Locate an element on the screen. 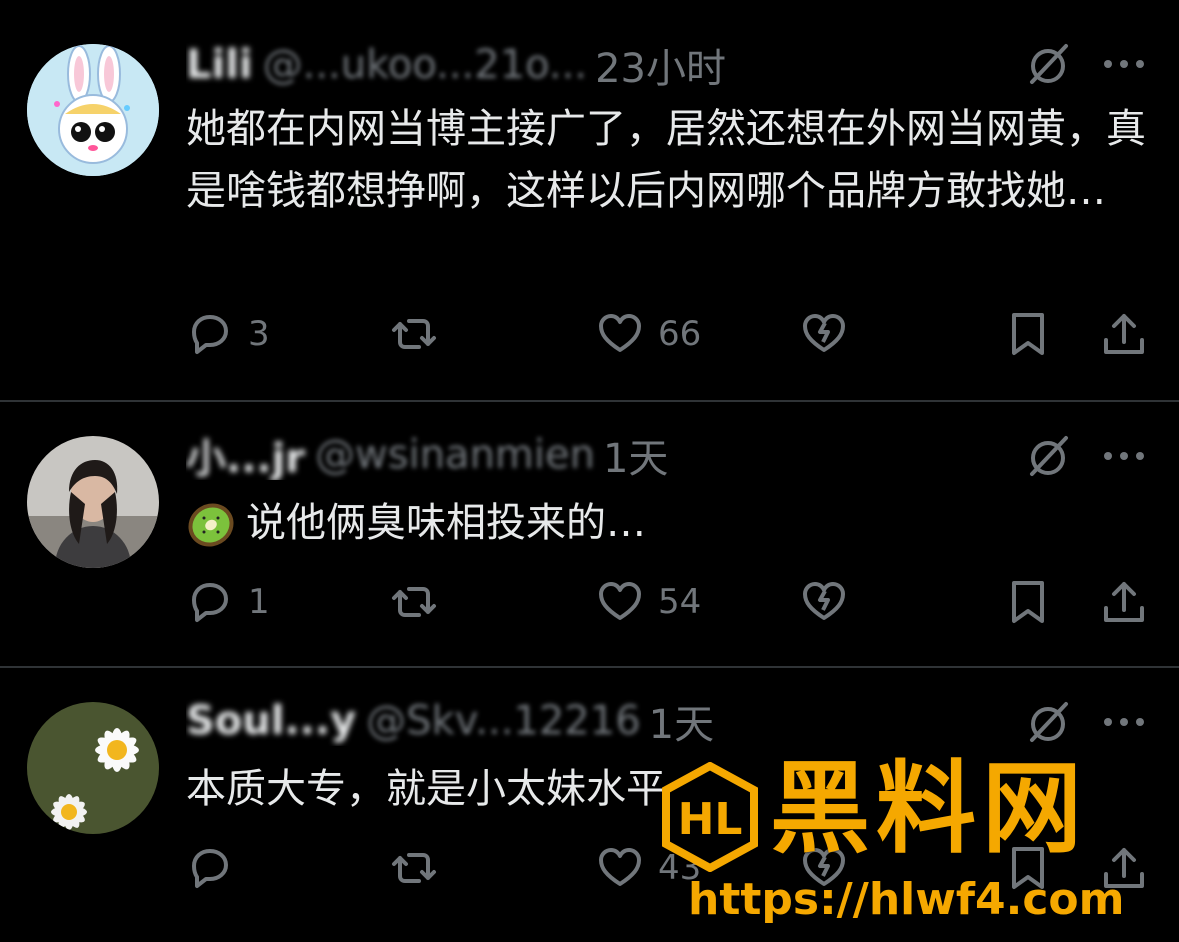  reply-button is located at coordinates (217, 868).